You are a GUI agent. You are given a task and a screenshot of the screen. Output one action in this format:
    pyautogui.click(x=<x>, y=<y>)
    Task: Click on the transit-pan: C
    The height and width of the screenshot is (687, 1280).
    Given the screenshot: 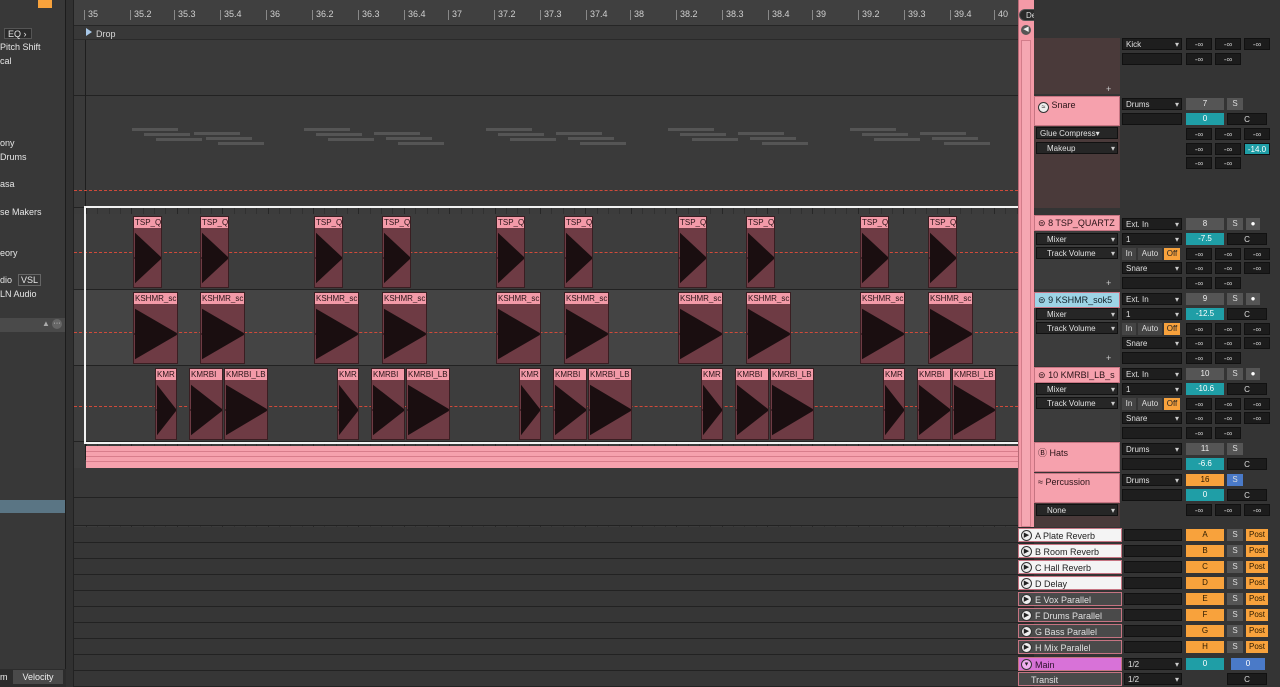 What is the action you would take?
    pyautogui.click(x=1247, y=679)
    